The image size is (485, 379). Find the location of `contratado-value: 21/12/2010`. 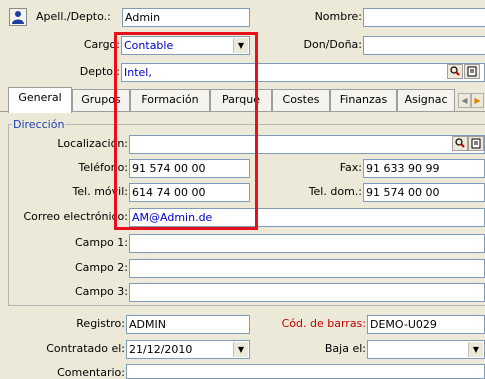

contratado-value: 21/12/2010 is located at coordinates (161, 349).